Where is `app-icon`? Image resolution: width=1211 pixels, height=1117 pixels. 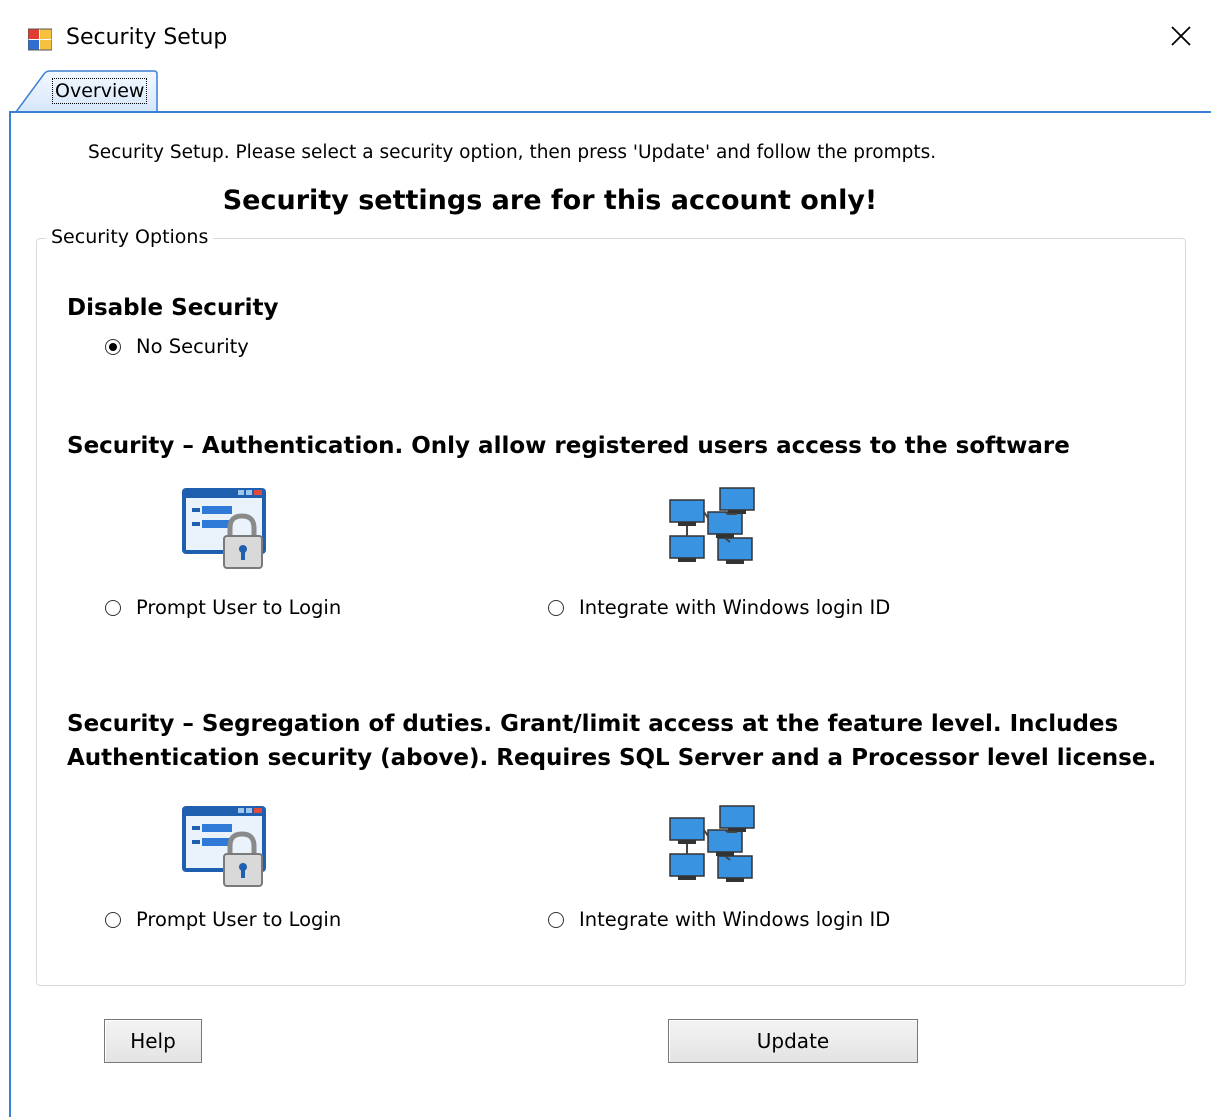 app-icon is located at coordinates (40, 39).